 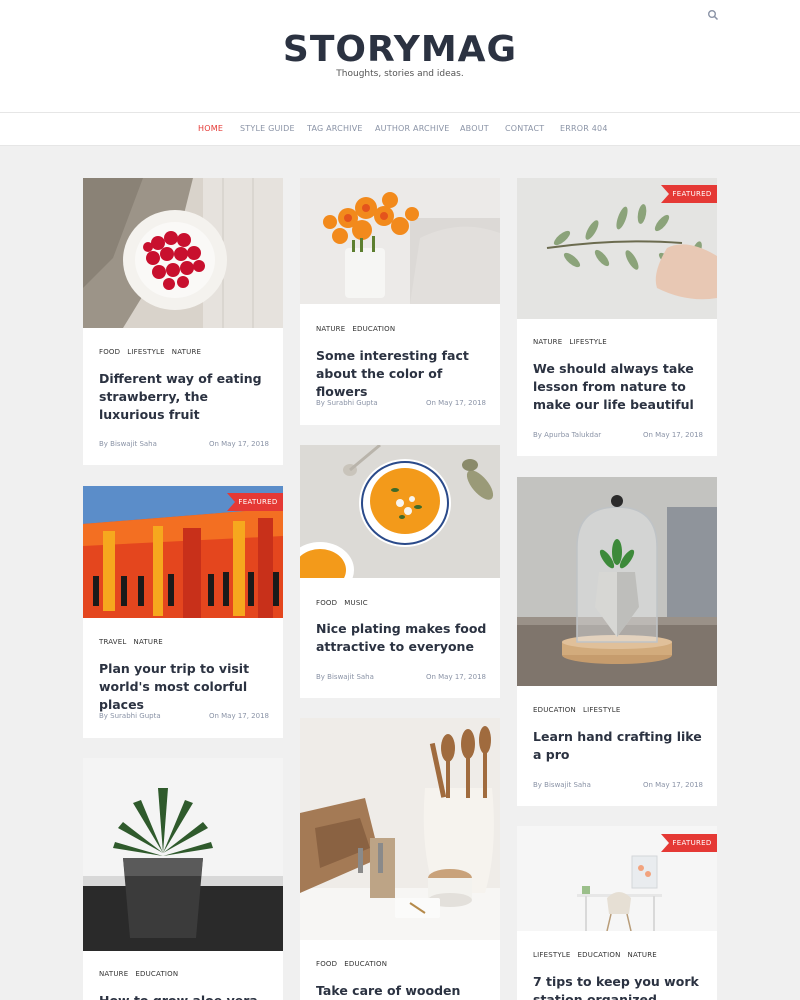 What do you see at coordinates (335, 128) in the screenshot?
I see `nav-tag-archive: TAG ARCHIVE` at bounding box center [335, 128].